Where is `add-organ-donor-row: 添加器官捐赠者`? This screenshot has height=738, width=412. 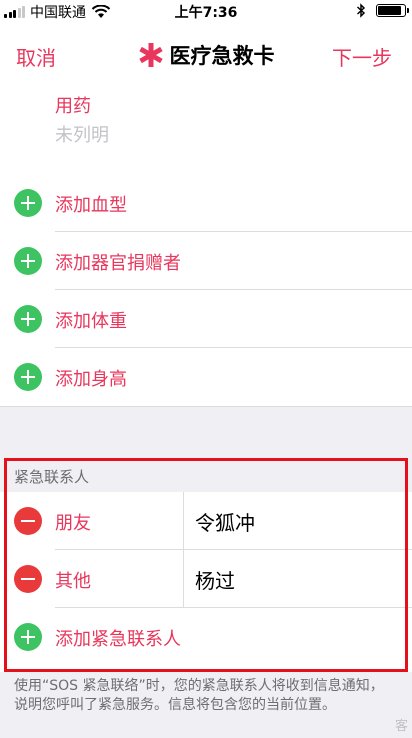
add-organ-donor-row: 添加器官捐赠者 is located at coordinates (206, 261).